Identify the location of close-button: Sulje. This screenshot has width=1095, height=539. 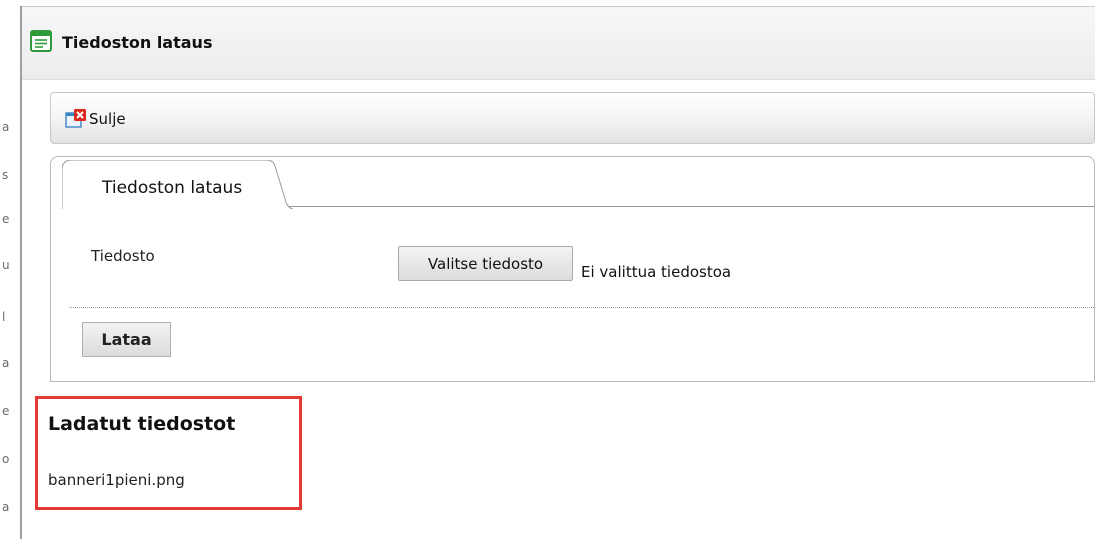
(95, 119).